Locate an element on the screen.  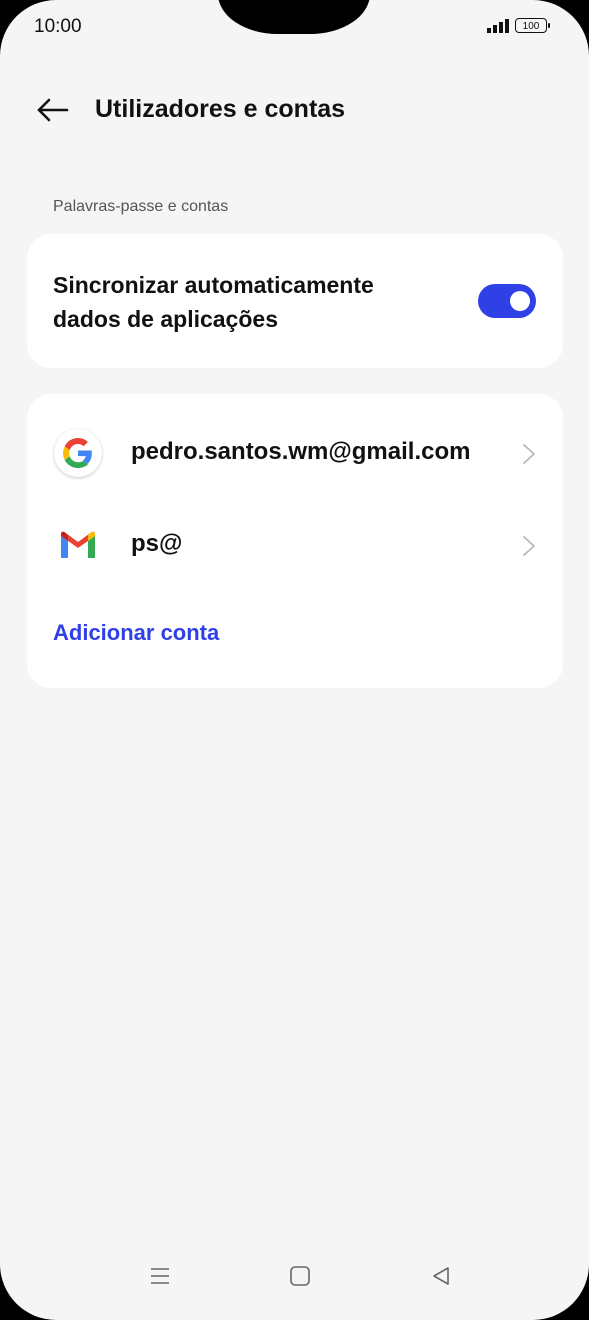
back-button is located at coordinates (52, 110).